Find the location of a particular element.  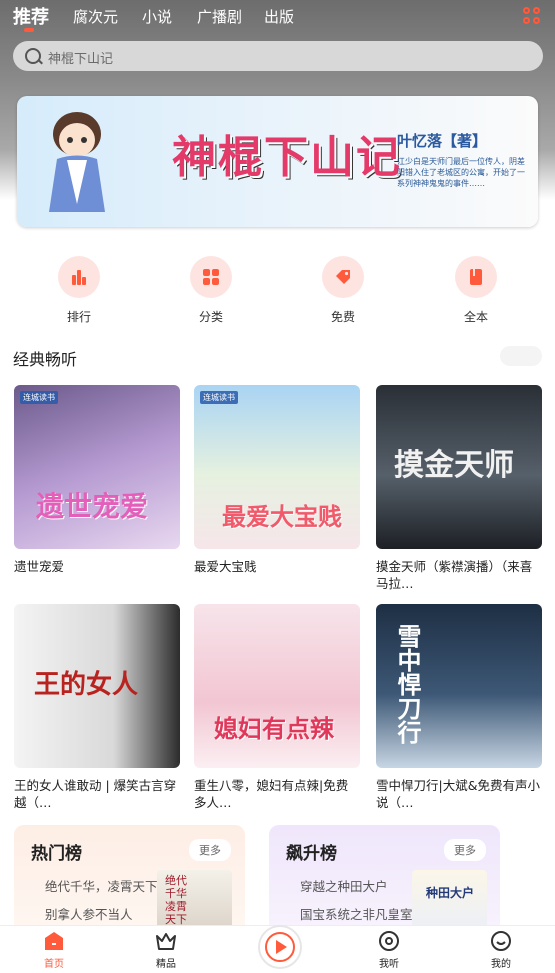

bottom-nav-label: 首页 is located at coordinates (54, 964).